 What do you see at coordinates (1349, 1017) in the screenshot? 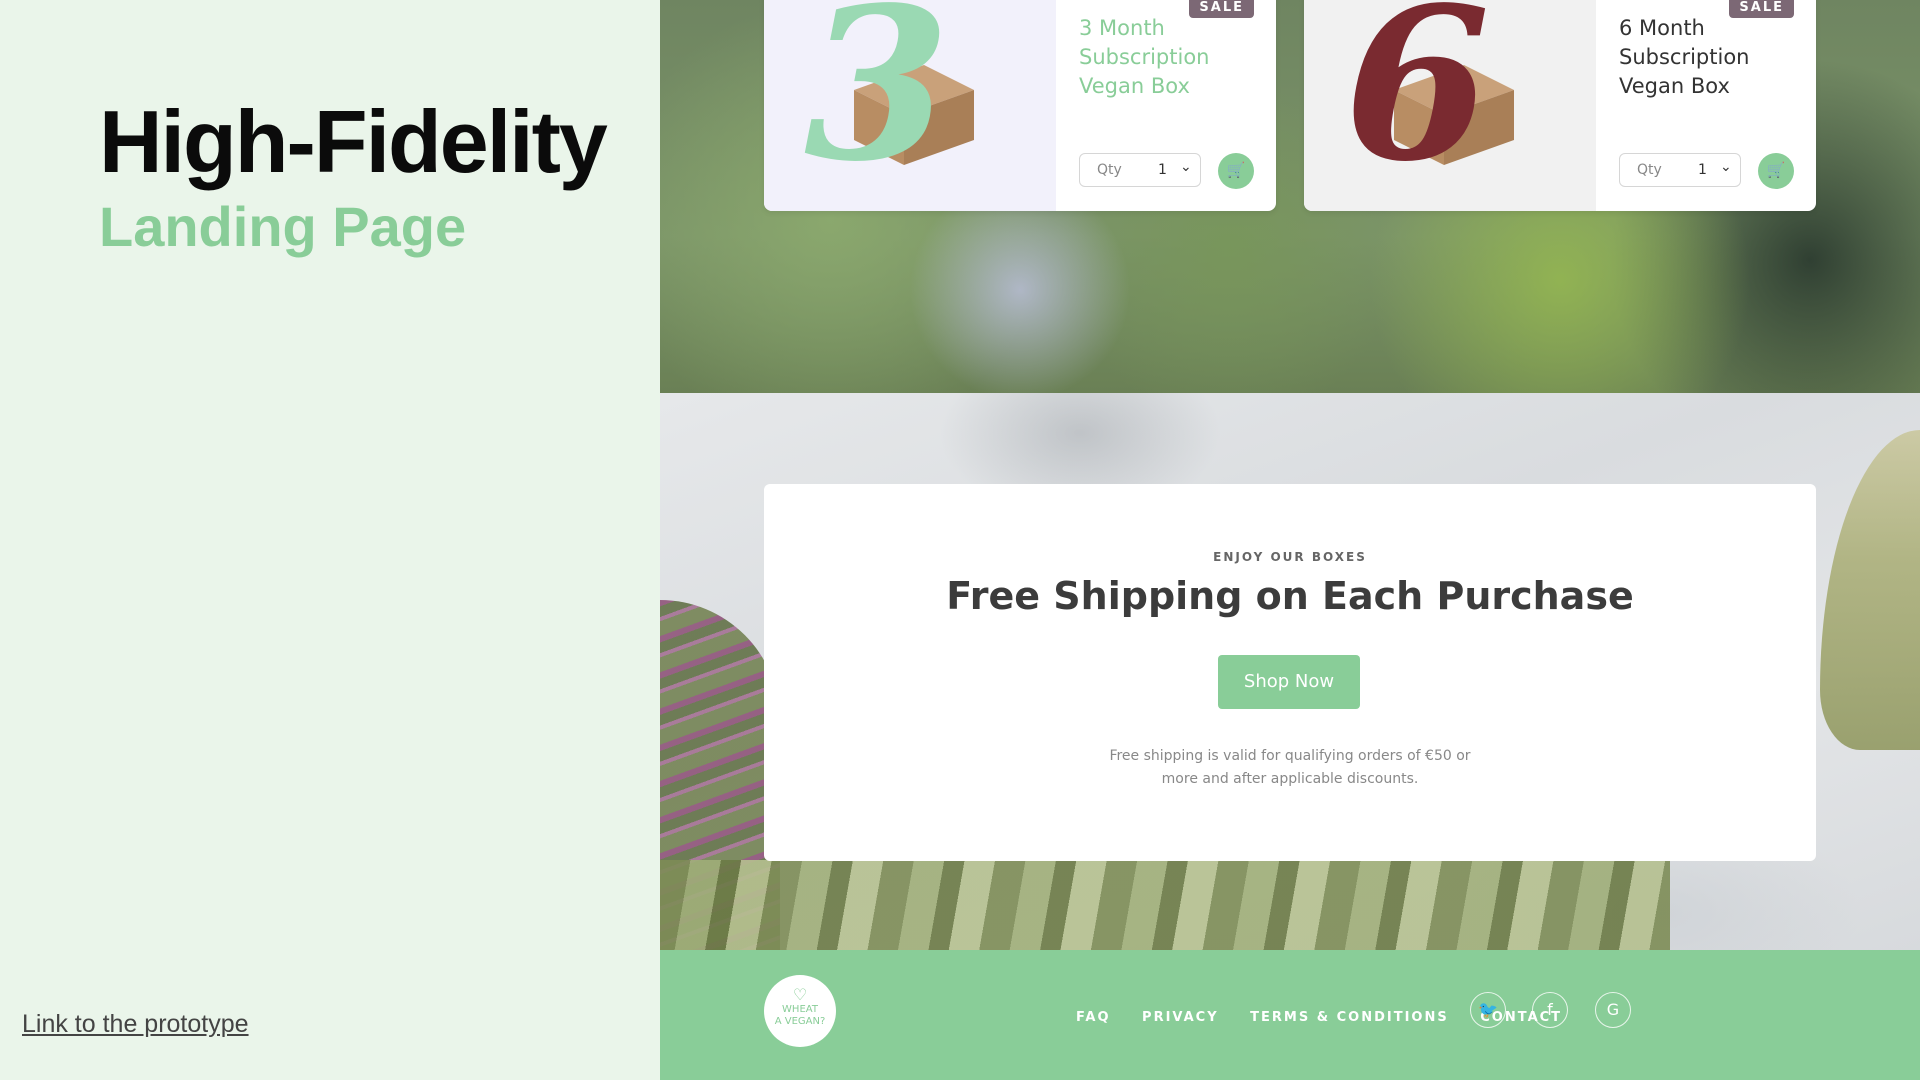
I see `footer-link-terms: TERMS & CONDITIONS` at bounding box center [1349, 1017].